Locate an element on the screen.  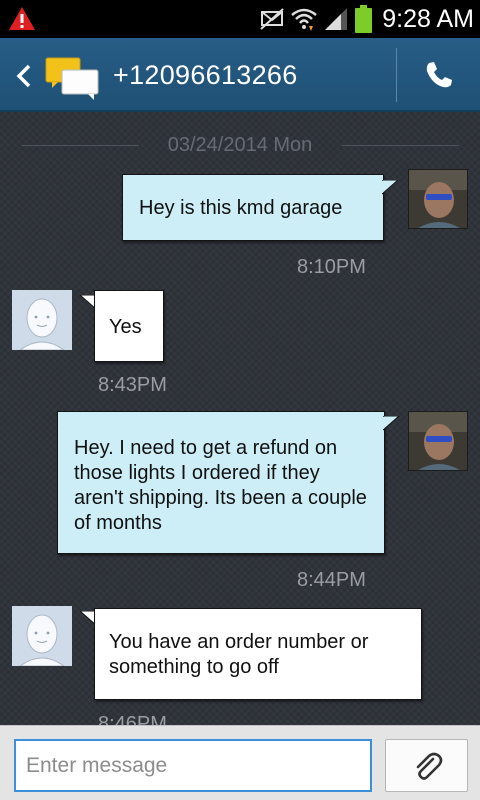
message-text: Yes is located at coordinates (125, 327).